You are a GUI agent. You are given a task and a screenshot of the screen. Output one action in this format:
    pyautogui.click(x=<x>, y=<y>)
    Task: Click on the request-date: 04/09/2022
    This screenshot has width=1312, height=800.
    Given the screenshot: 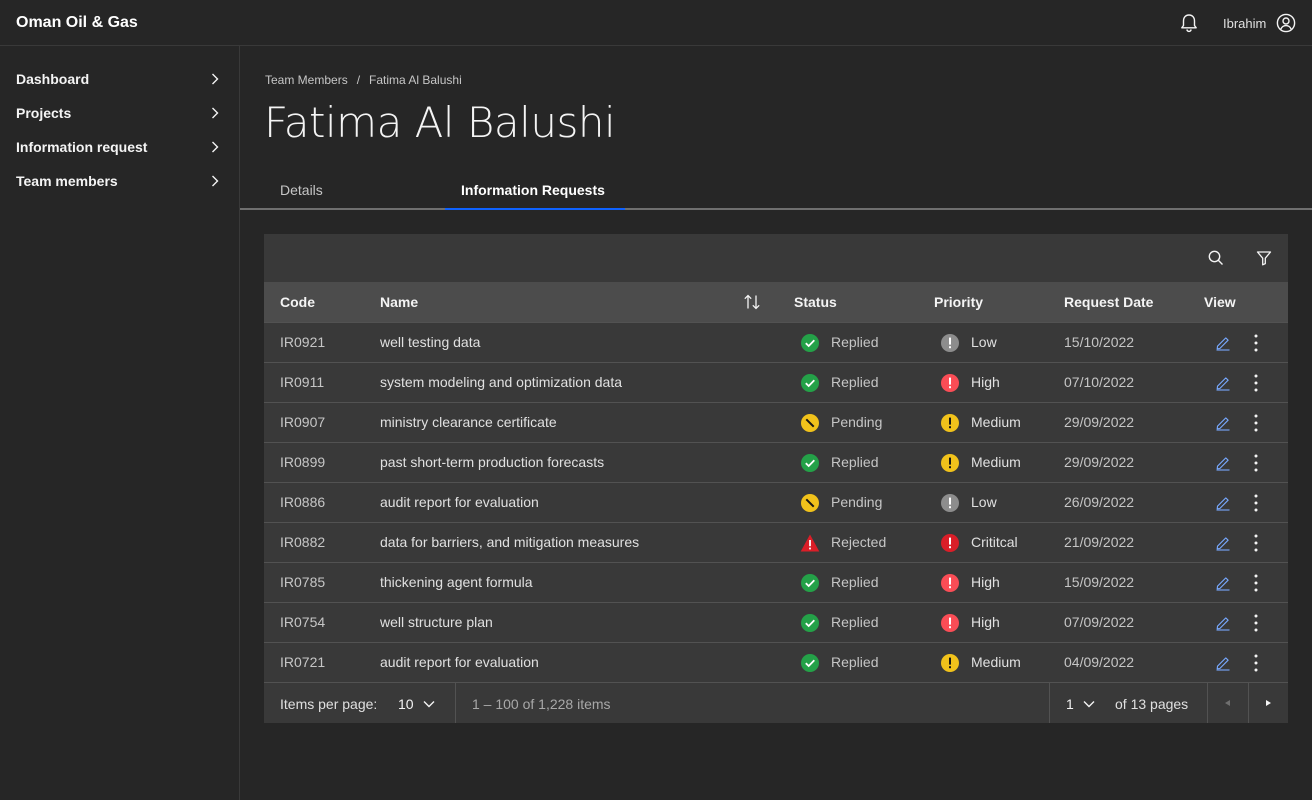 What is the action you would take?
    pyautogui.click(x=1099, y=662)
    